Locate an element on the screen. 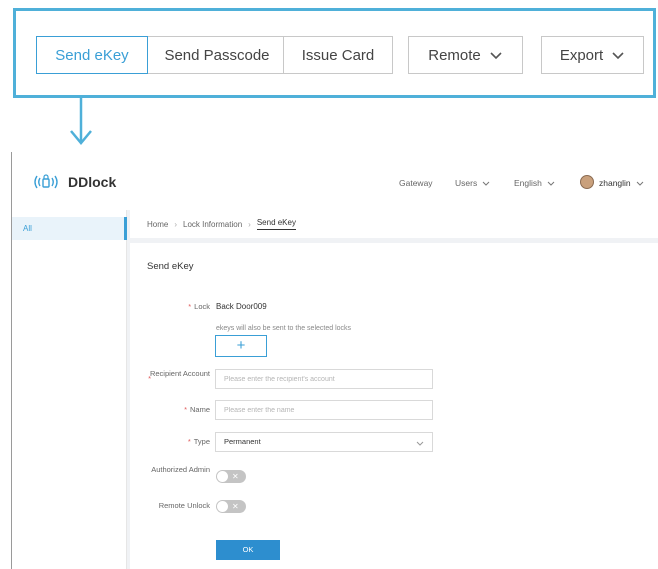 The image size is (658, 569). breadcrumb-home: Home is located at coordinates (157, 224).